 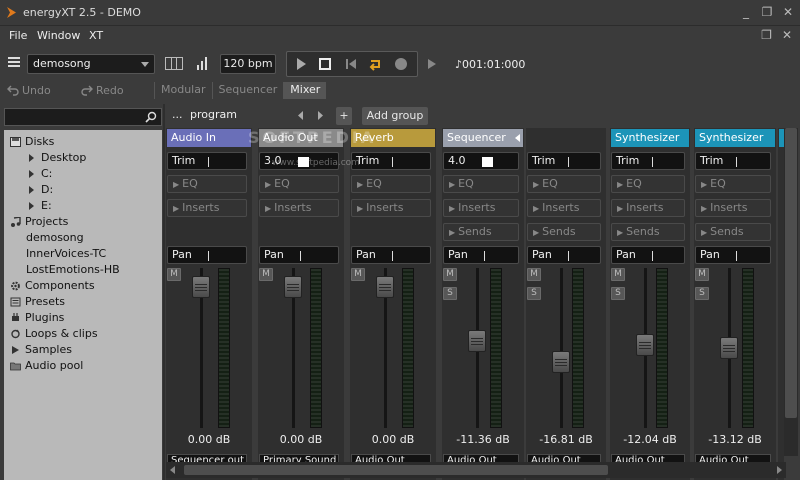 I want to click on strip-name: Sequencer, so click(x=483, y=138).